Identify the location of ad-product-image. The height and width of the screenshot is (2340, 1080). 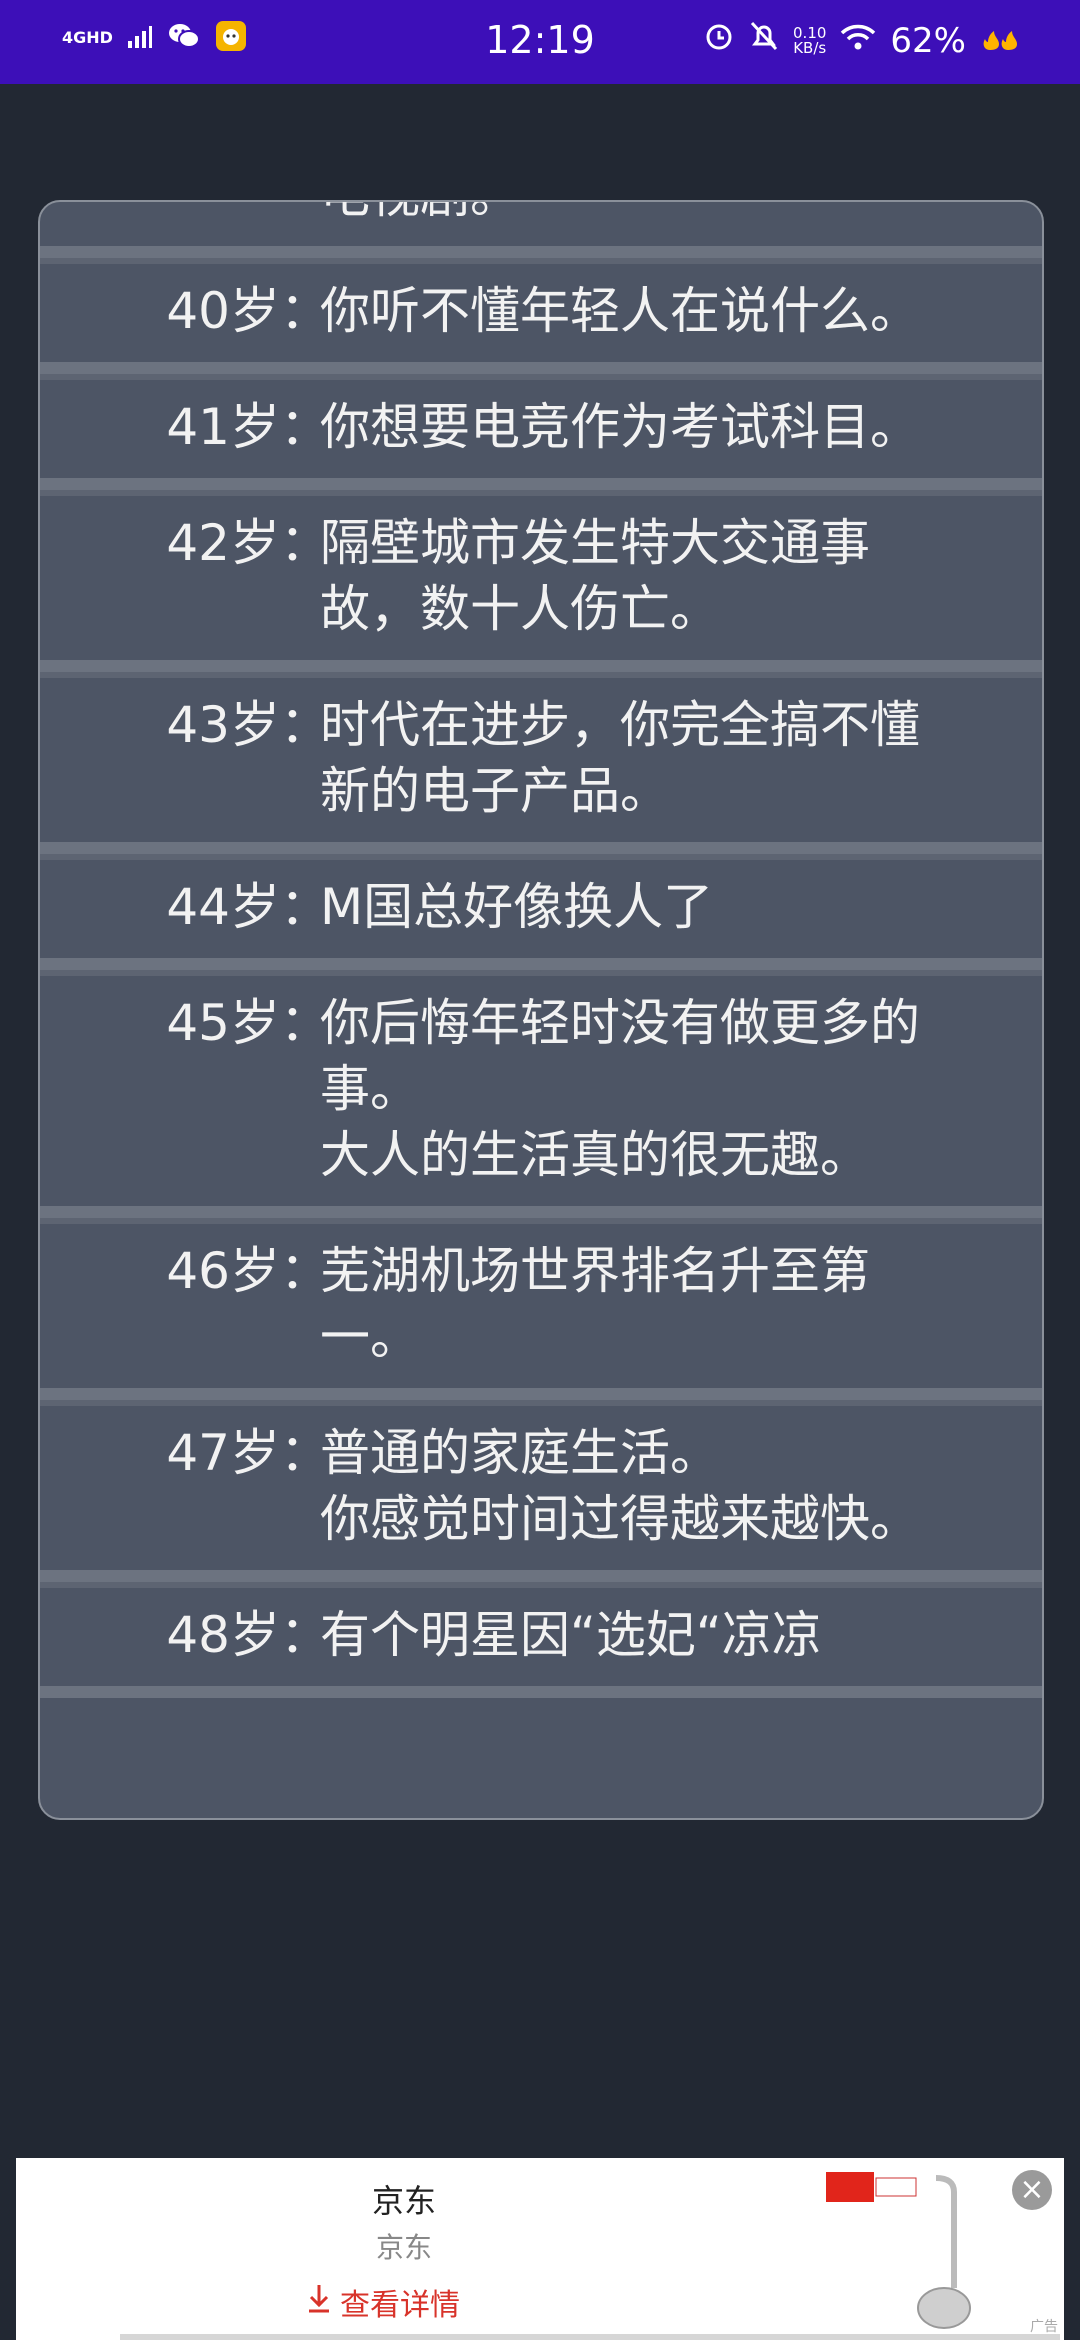
(901, 2252).